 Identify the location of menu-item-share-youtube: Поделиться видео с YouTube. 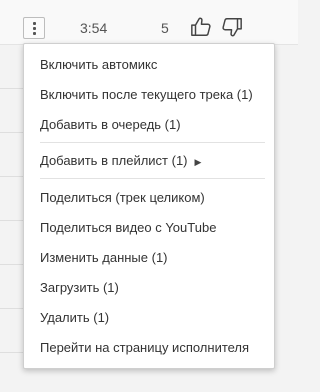
(128, 228).